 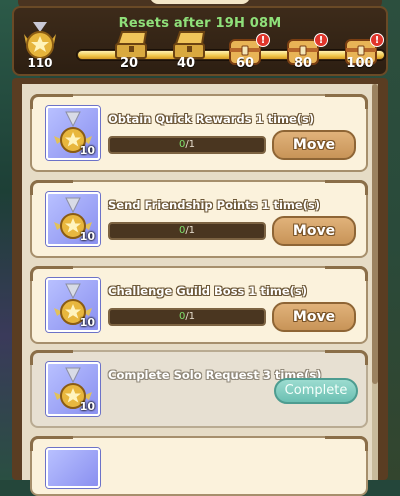 What do you see at coordinates (316, 391) in the screenshot?
I see `complete-button: Complete` at bounding box center [316, 391].